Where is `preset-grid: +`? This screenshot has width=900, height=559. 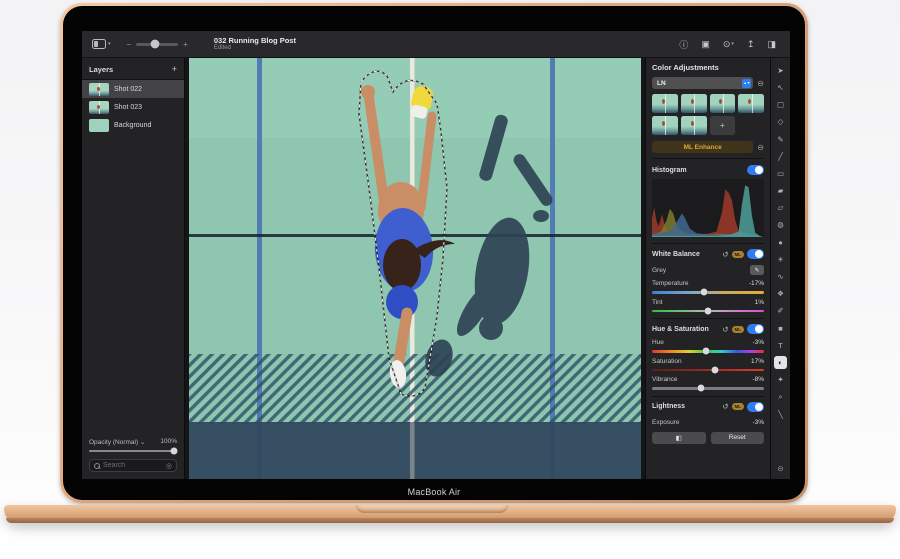 preset-grid: + is located at coordinates (708, 114).